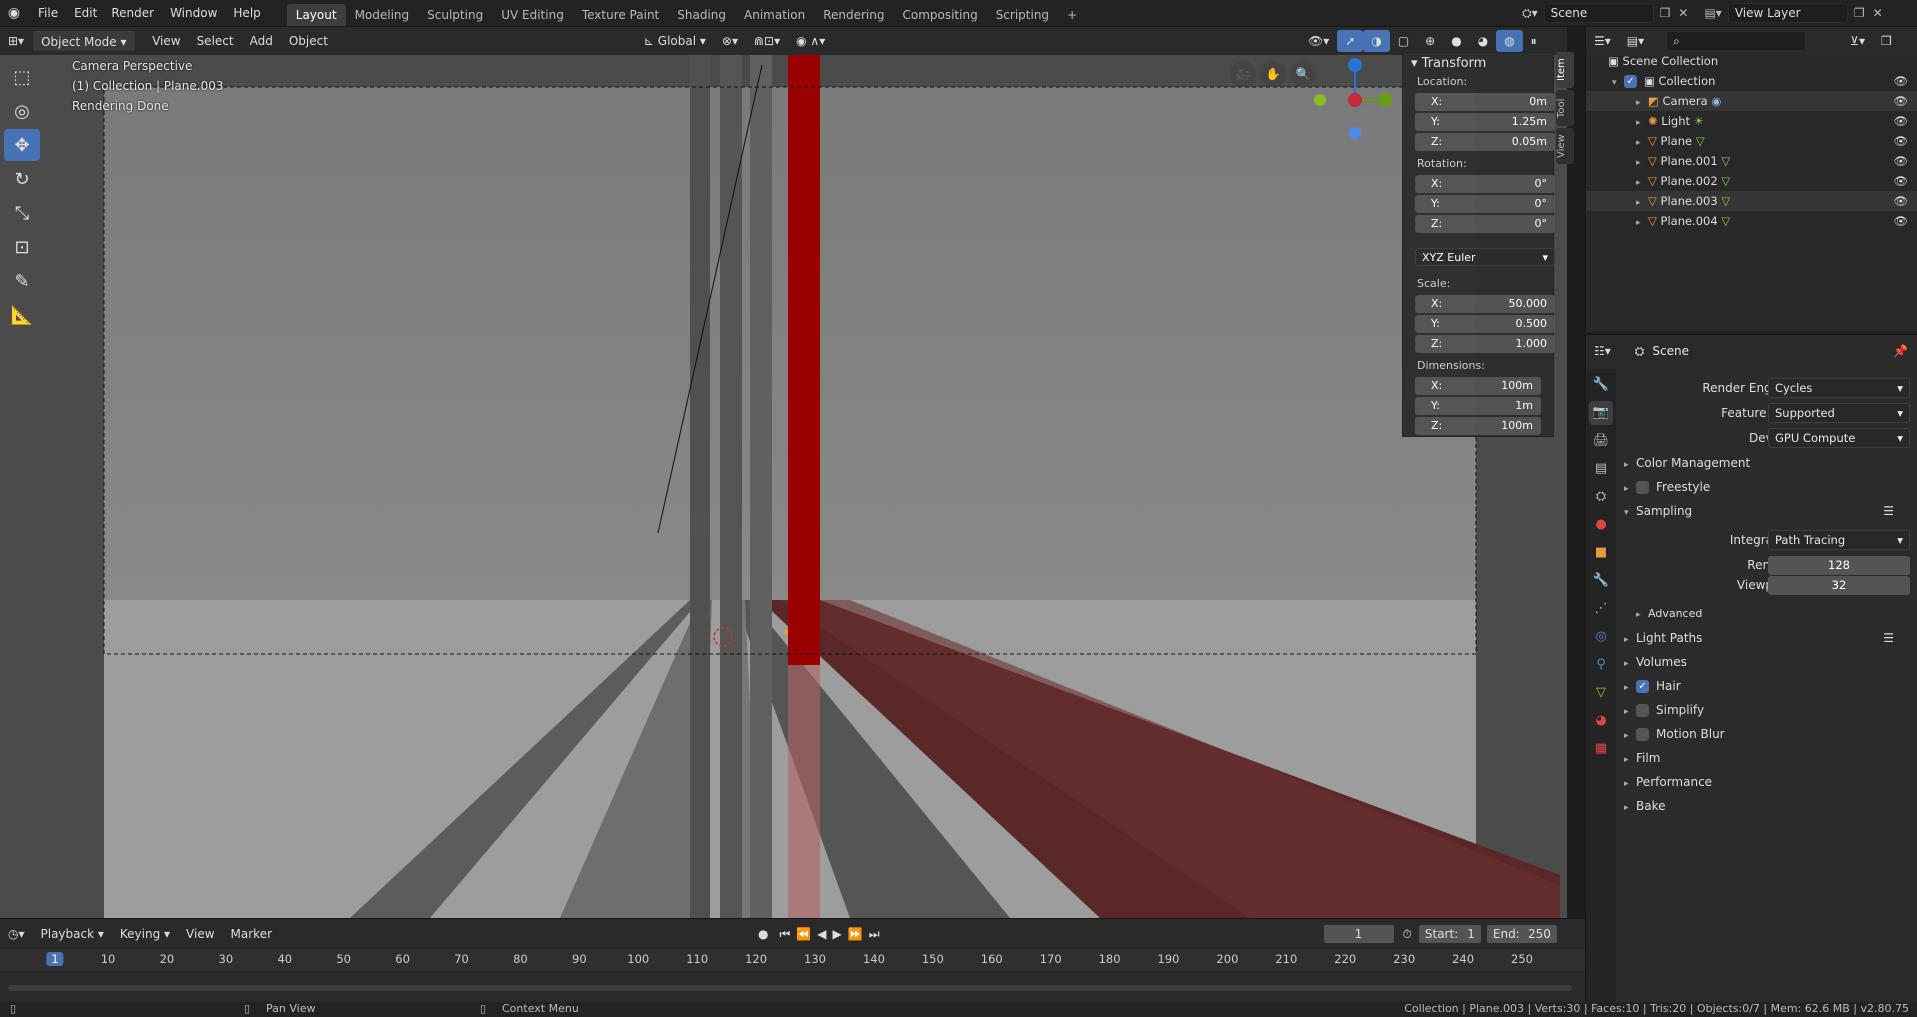  Describe the element at coordinates (166, 41) in the screenshot. I see `menu-view: View` at that location.